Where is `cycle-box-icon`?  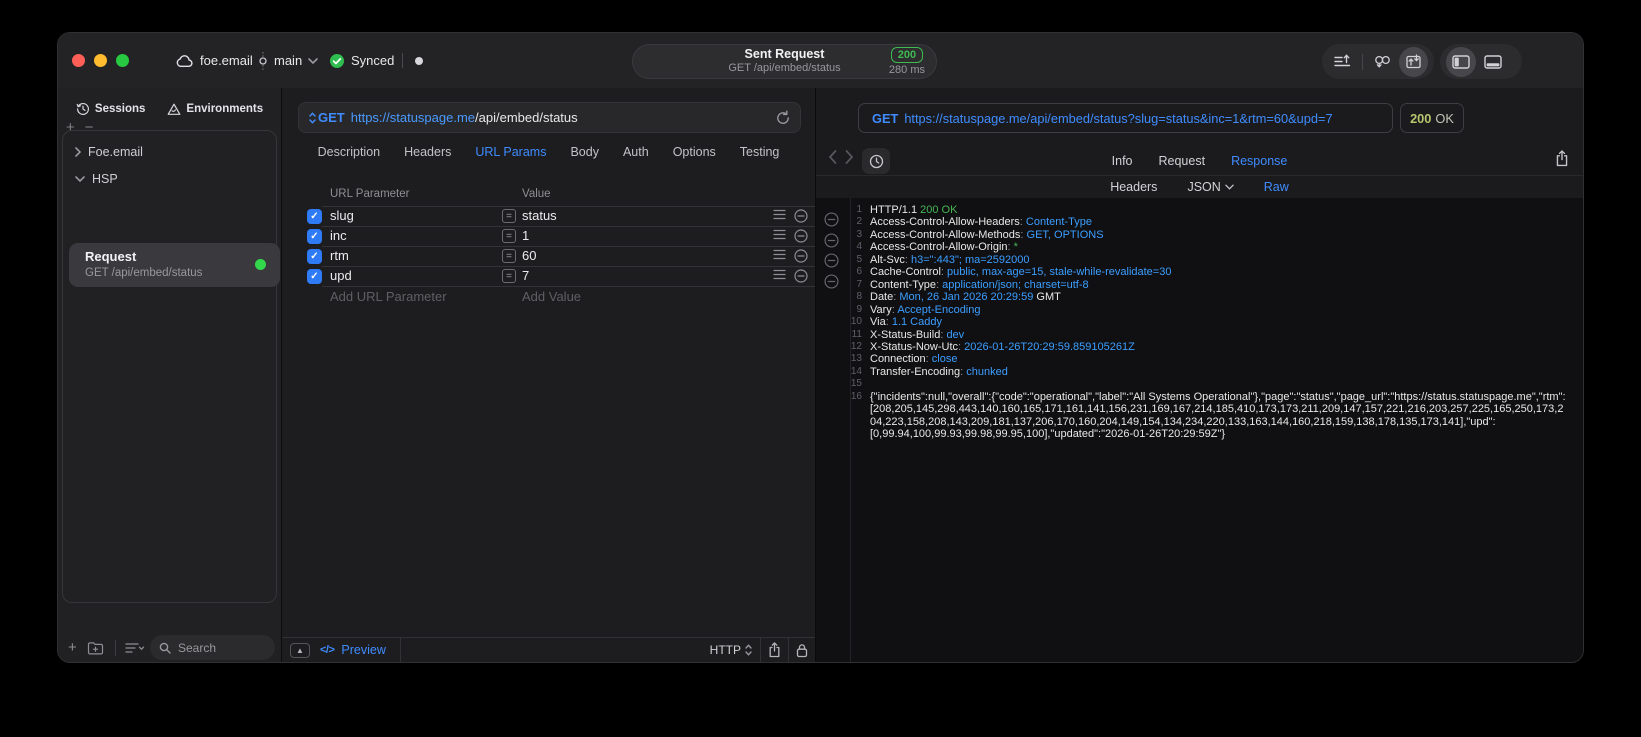
cycle-box-icon is located at coordinates (1413, 61).